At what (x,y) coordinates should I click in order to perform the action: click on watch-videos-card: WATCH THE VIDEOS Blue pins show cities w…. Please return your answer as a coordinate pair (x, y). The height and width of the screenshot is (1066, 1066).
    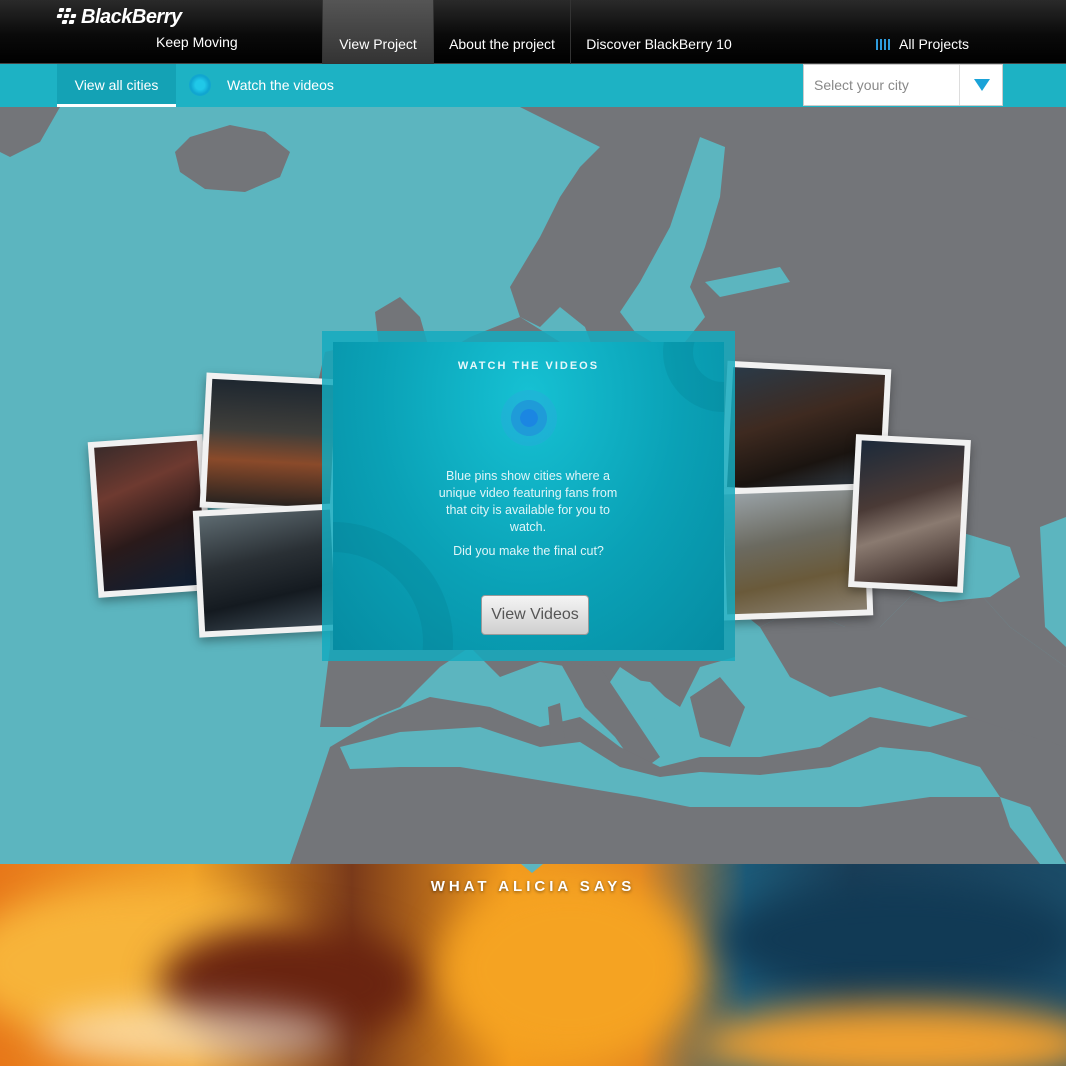
    Looking at the image, I should click on (528, 496).